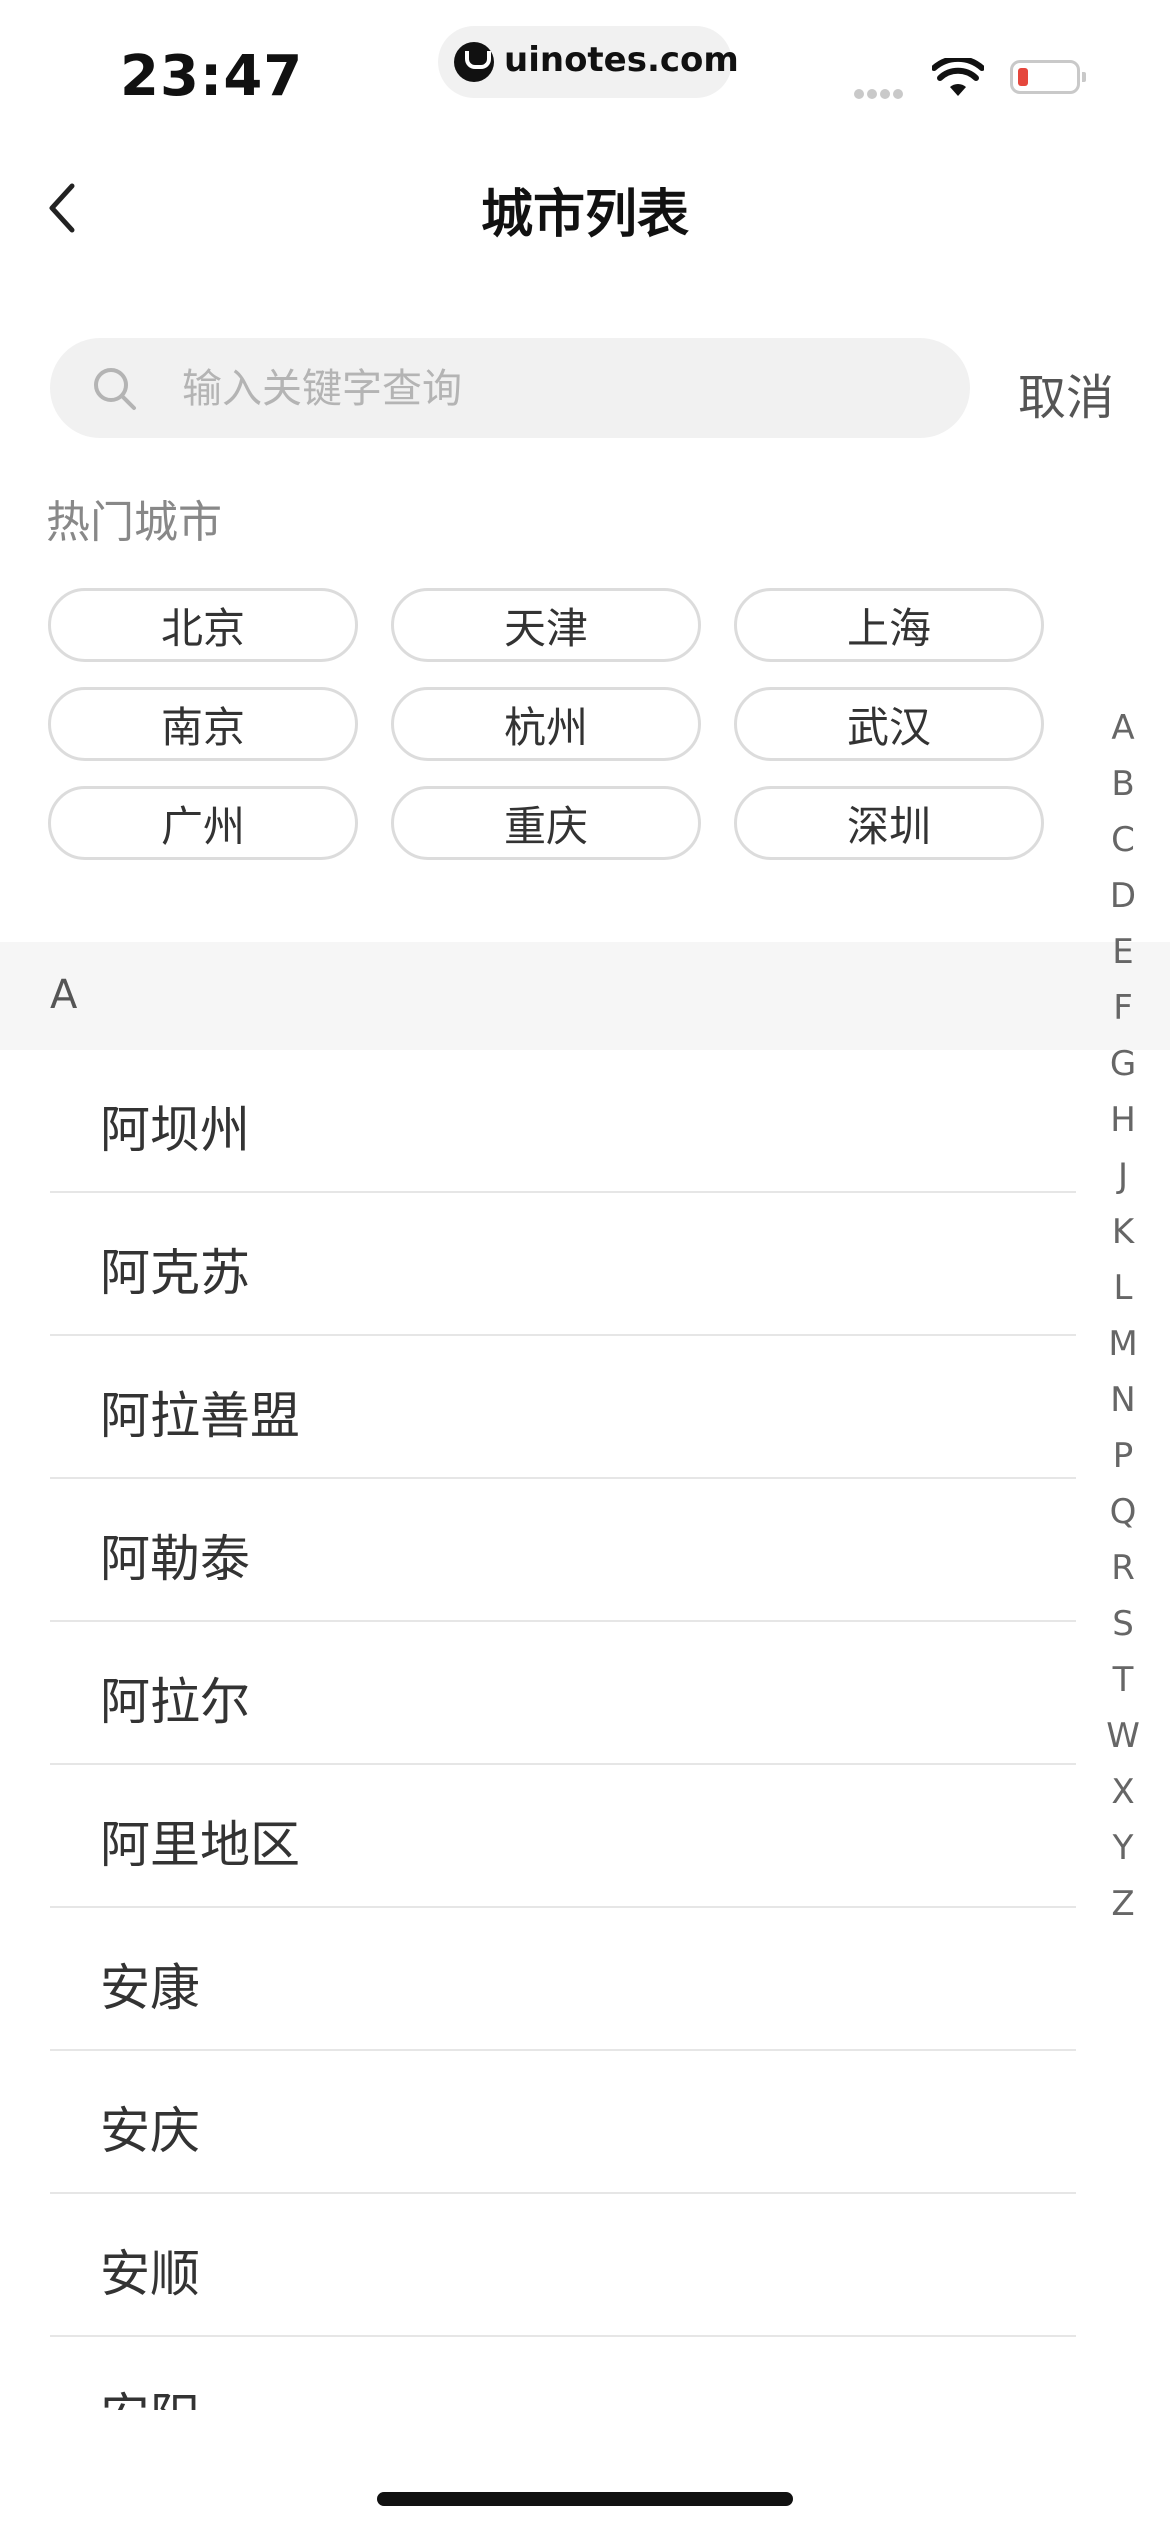 The width and height of the screenshot is (1170, 2532). Describe the element at coordinates (1122, 728) in the screenshot. I see `index-letter: A` at that location.